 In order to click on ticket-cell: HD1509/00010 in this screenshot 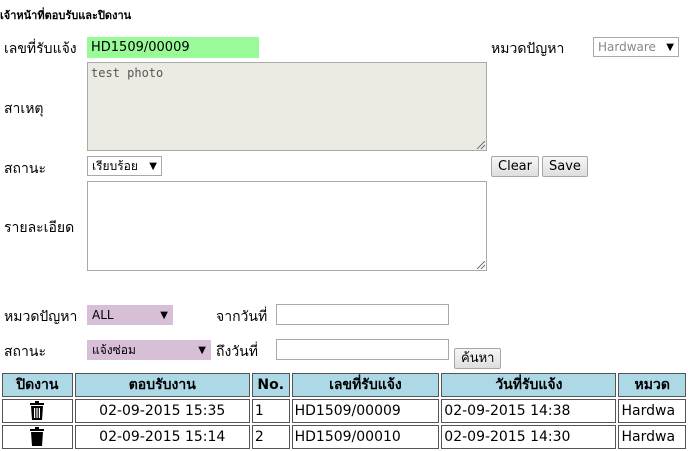, I will do `click(365, 437)`.